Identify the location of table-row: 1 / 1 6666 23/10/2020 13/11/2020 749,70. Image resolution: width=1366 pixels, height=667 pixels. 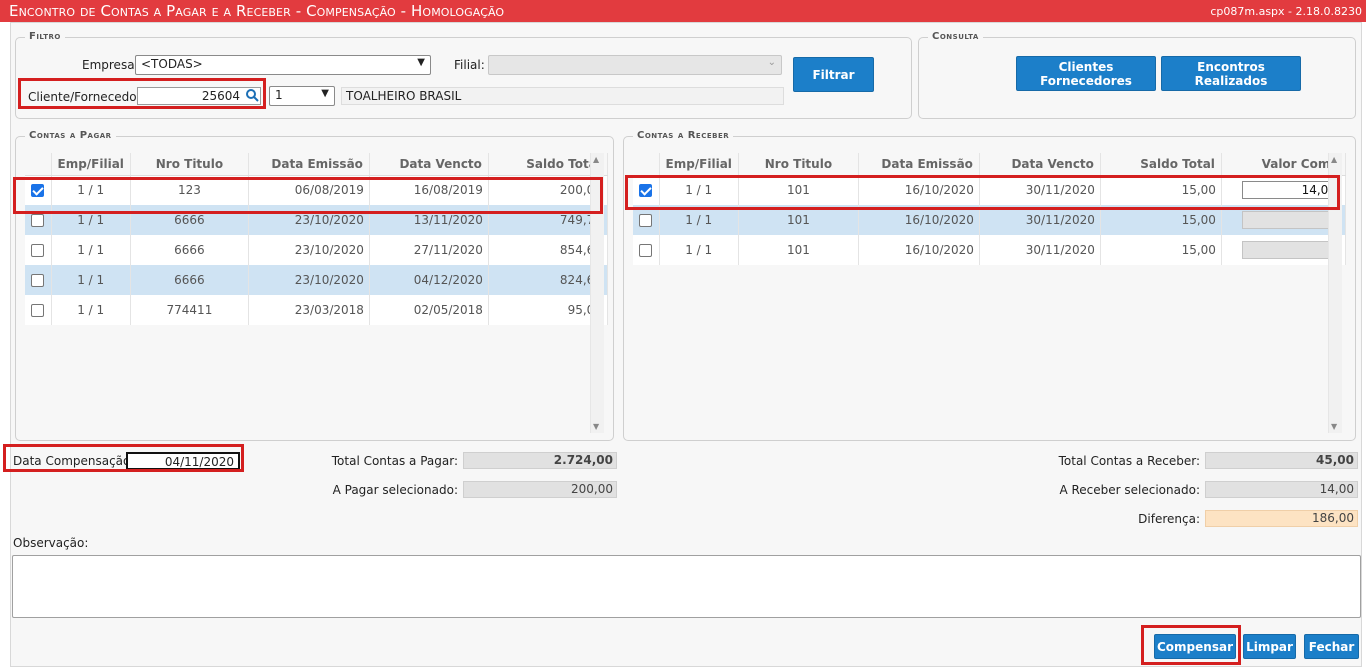
(316, 220).